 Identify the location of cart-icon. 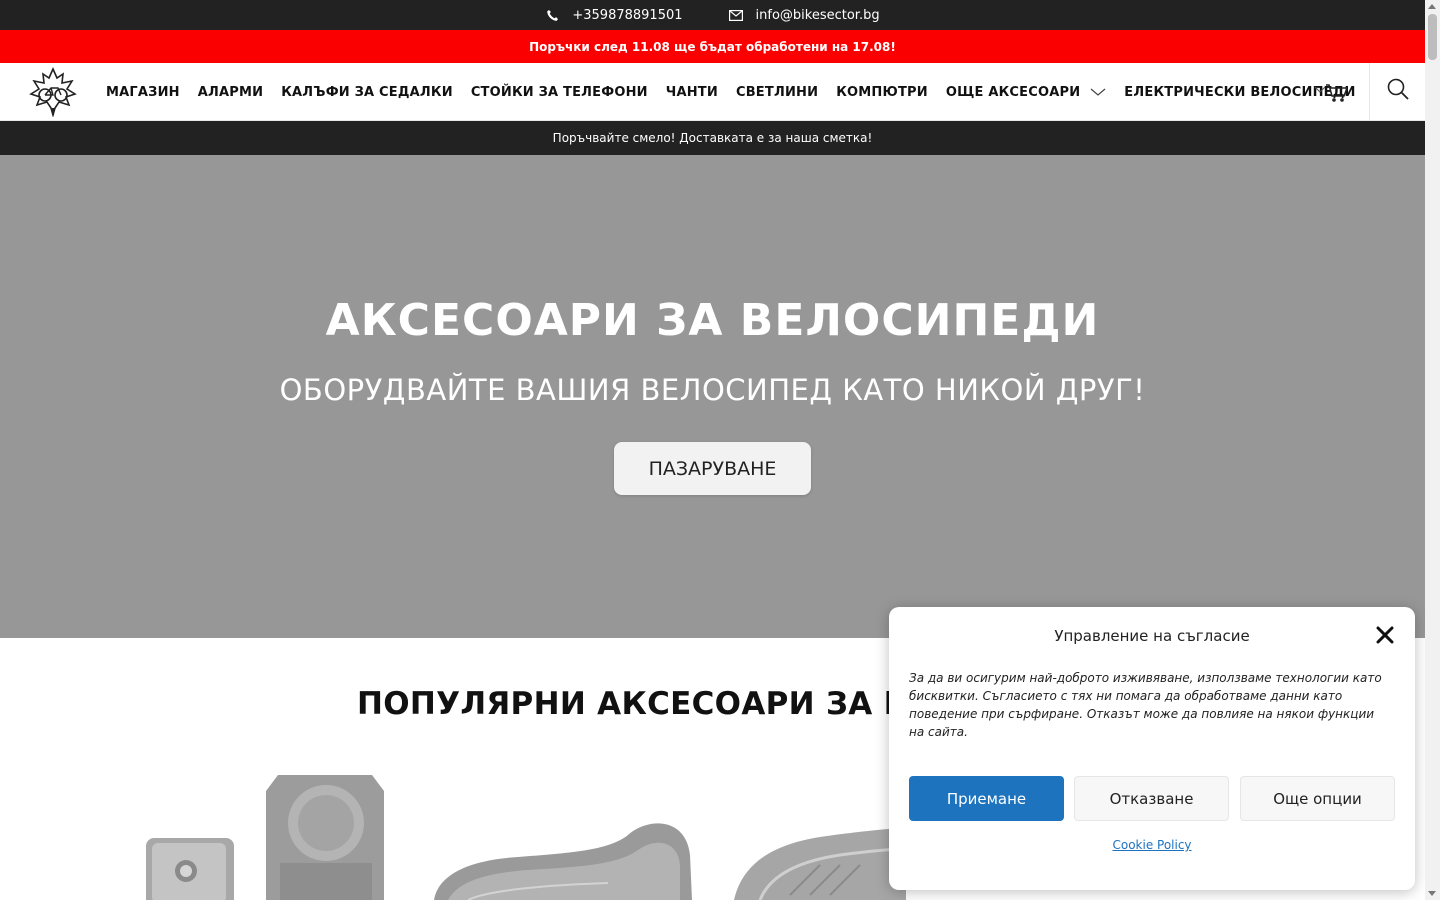
(1331, 92).